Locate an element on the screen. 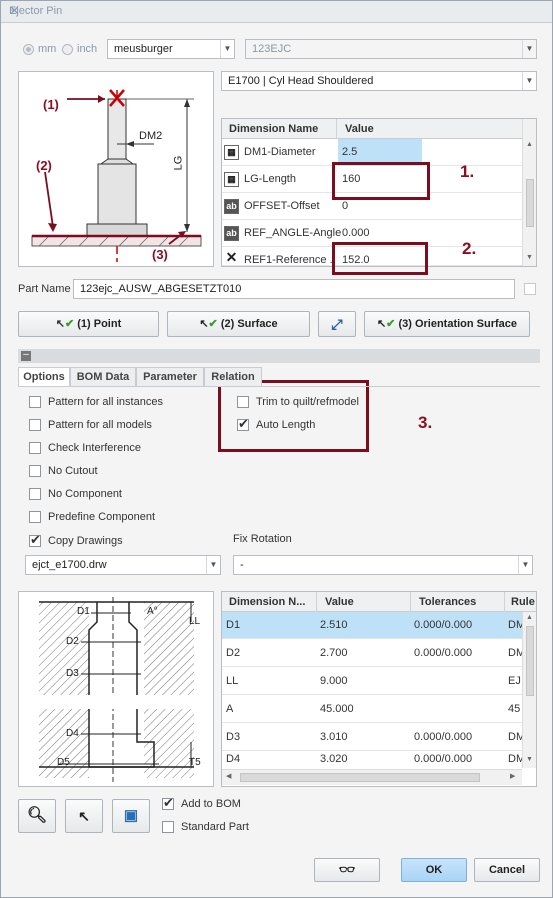 This screenshot has width=553, height=898. part-name-label: Part Name is located at coordinates (44, 289).